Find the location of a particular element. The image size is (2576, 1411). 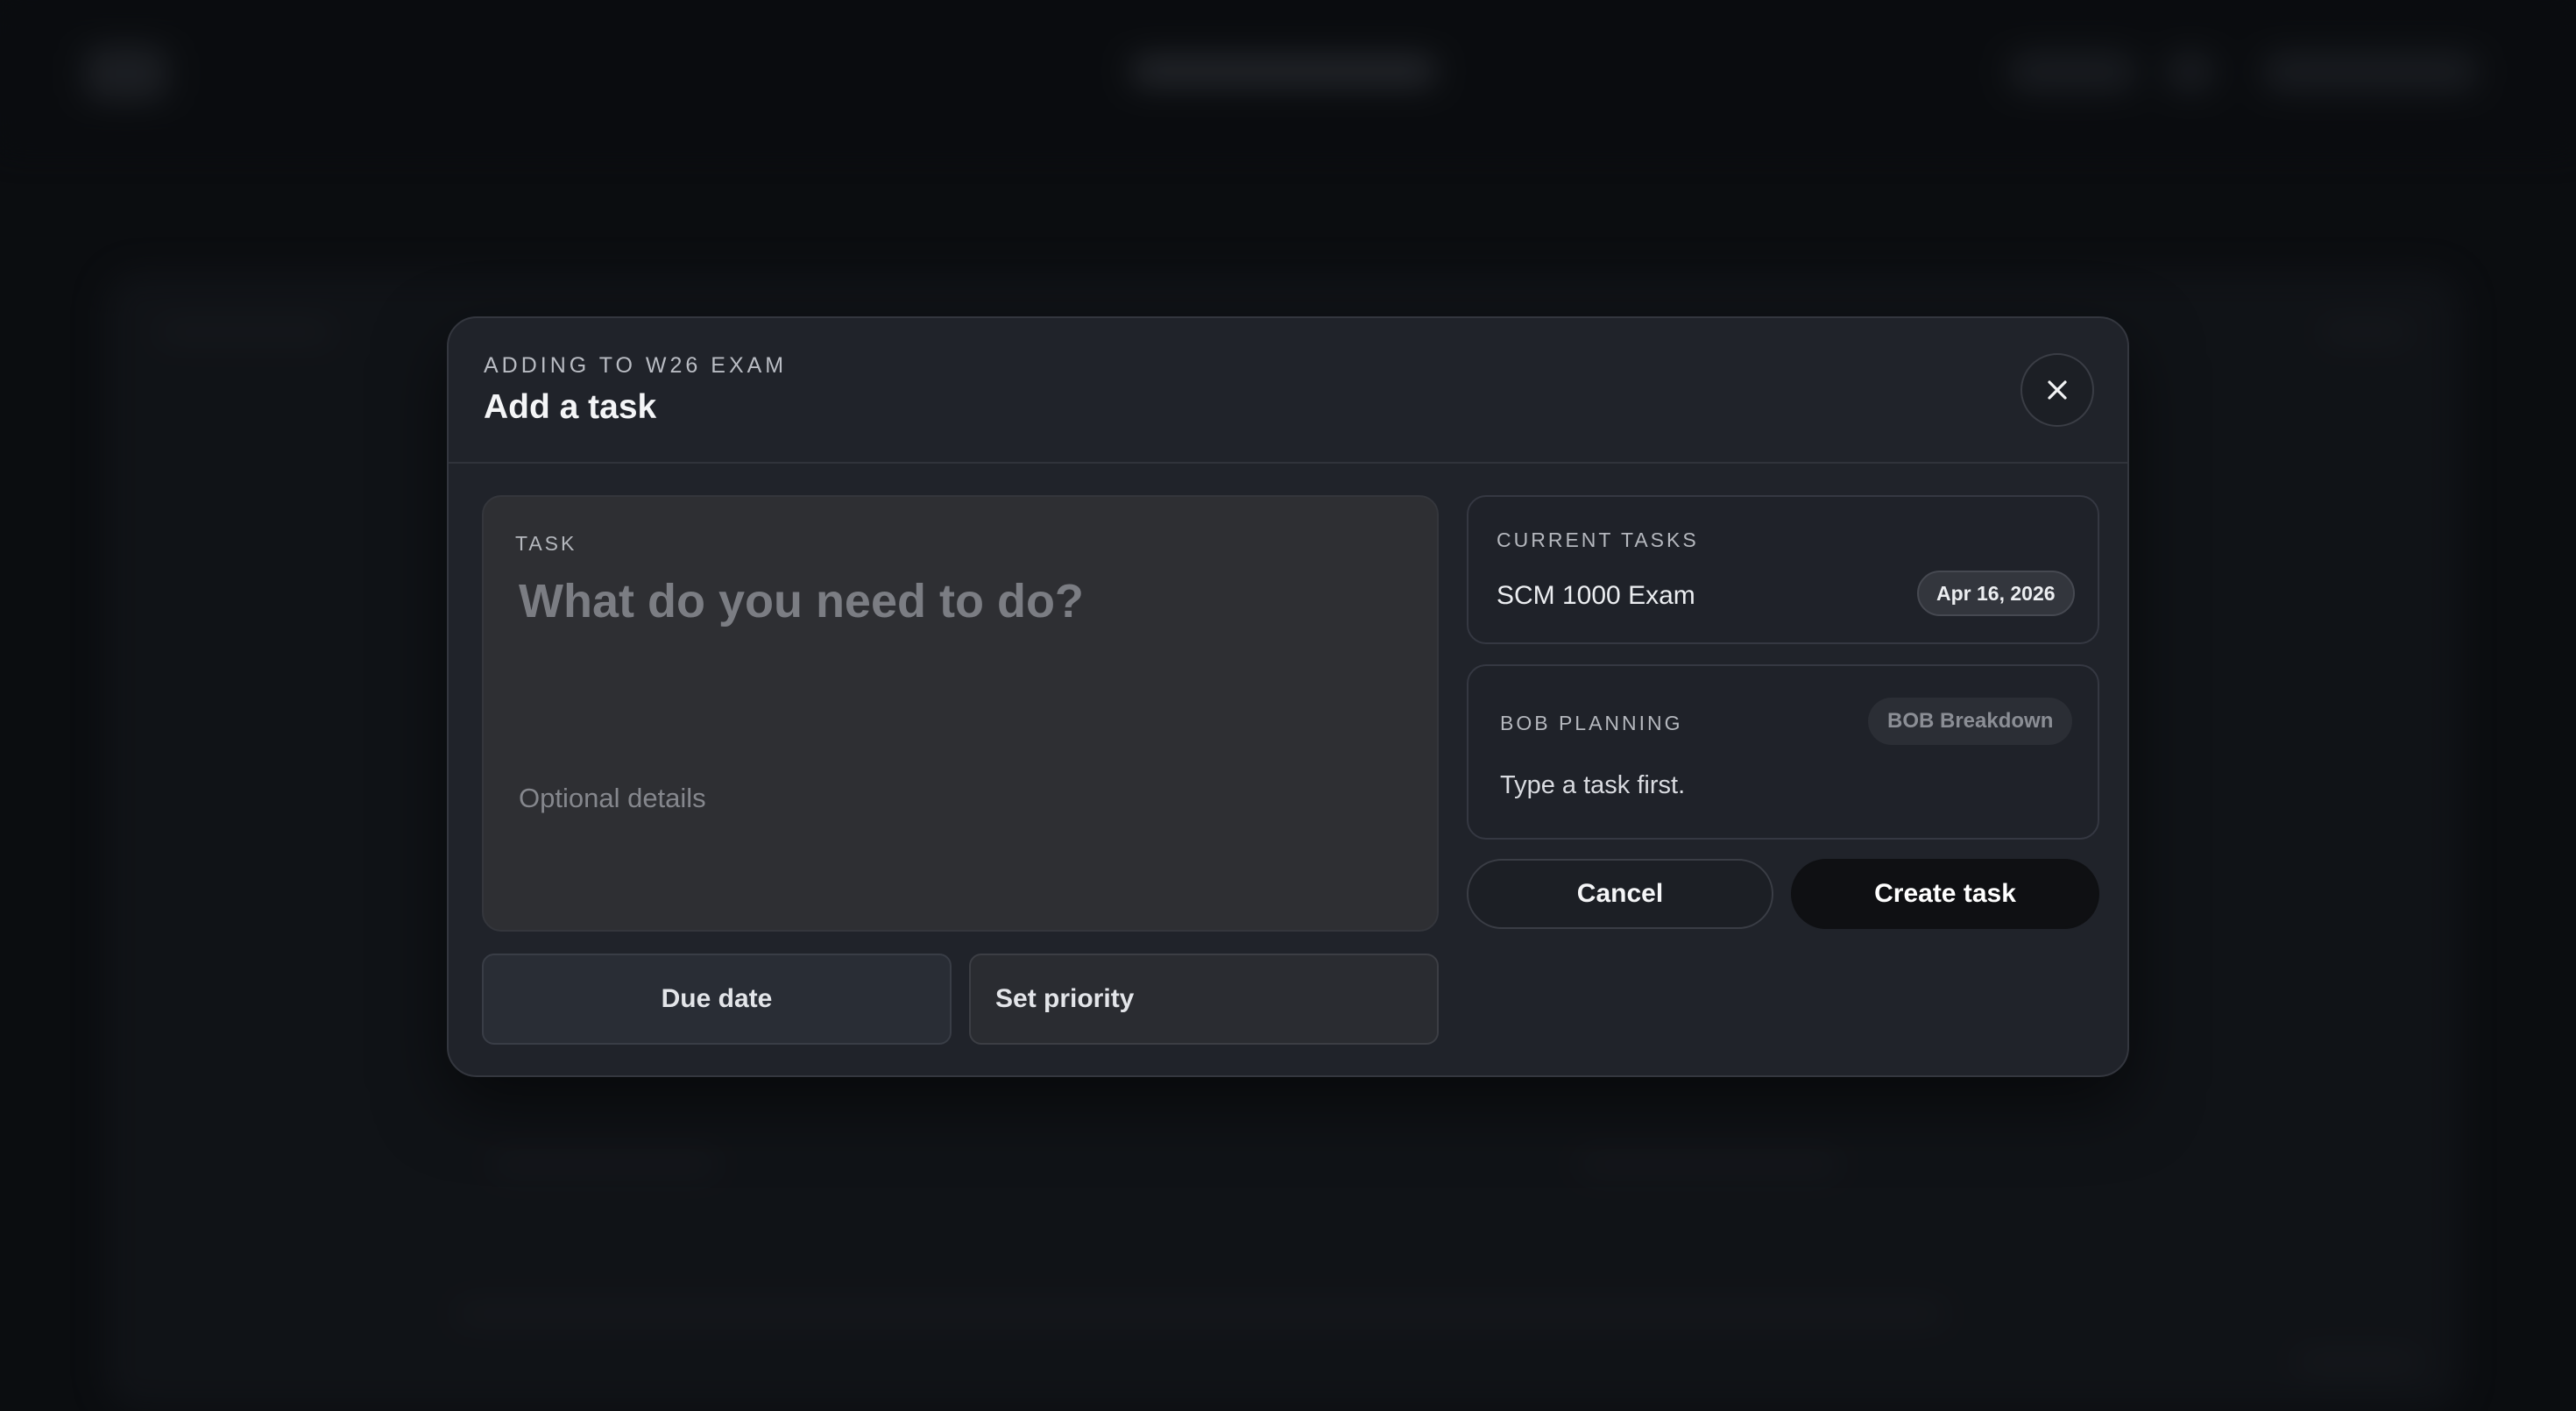

dialog-eyebrow: ADDING TO W26 EXAM is located at coordinates (636, 365).